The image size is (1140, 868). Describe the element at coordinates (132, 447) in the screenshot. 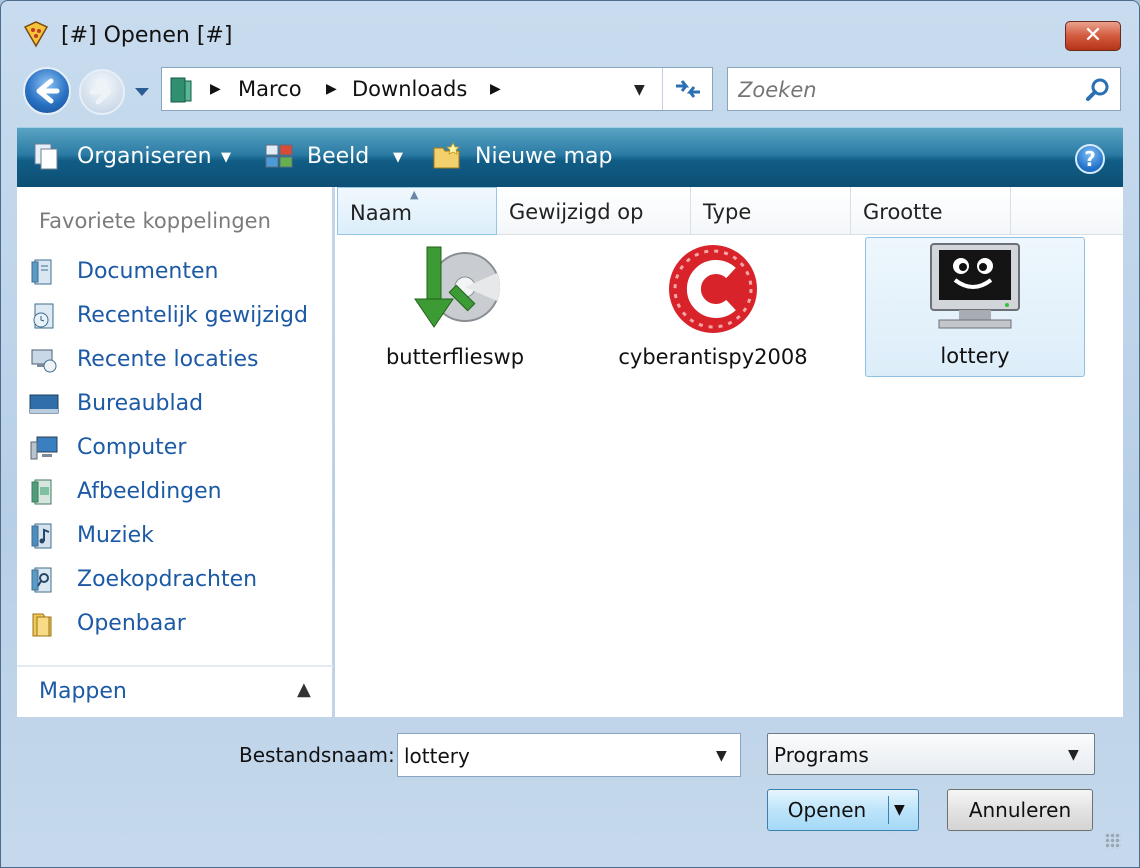

I see `sidebar-item-label: Computer` at that location.